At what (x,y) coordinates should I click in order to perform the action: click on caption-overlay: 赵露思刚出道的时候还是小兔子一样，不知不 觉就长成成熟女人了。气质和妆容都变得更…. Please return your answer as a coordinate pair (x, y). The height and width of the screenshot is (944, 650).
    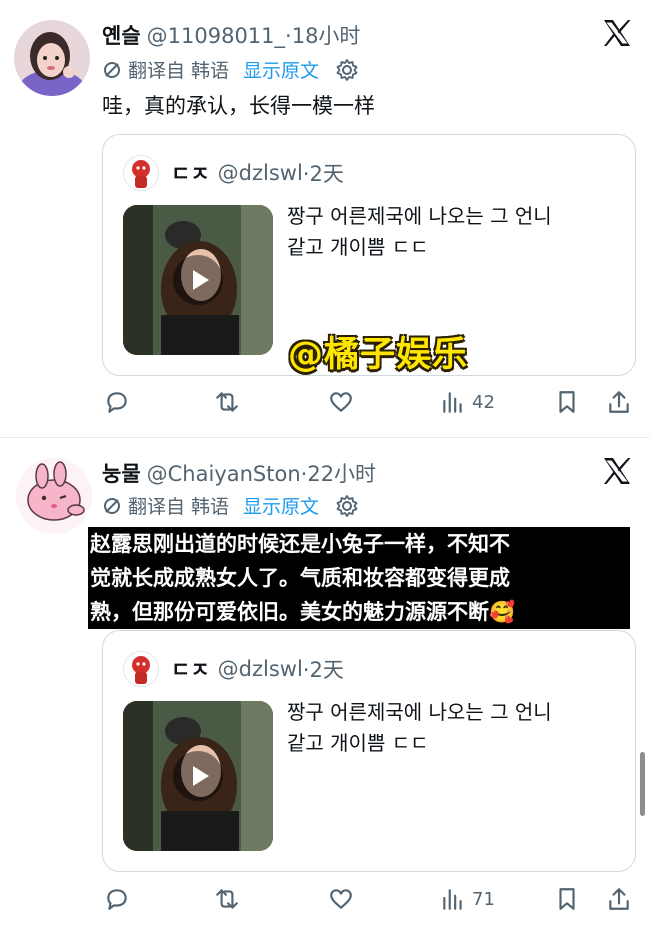
    Looking at the image, I should click on (359, 578).